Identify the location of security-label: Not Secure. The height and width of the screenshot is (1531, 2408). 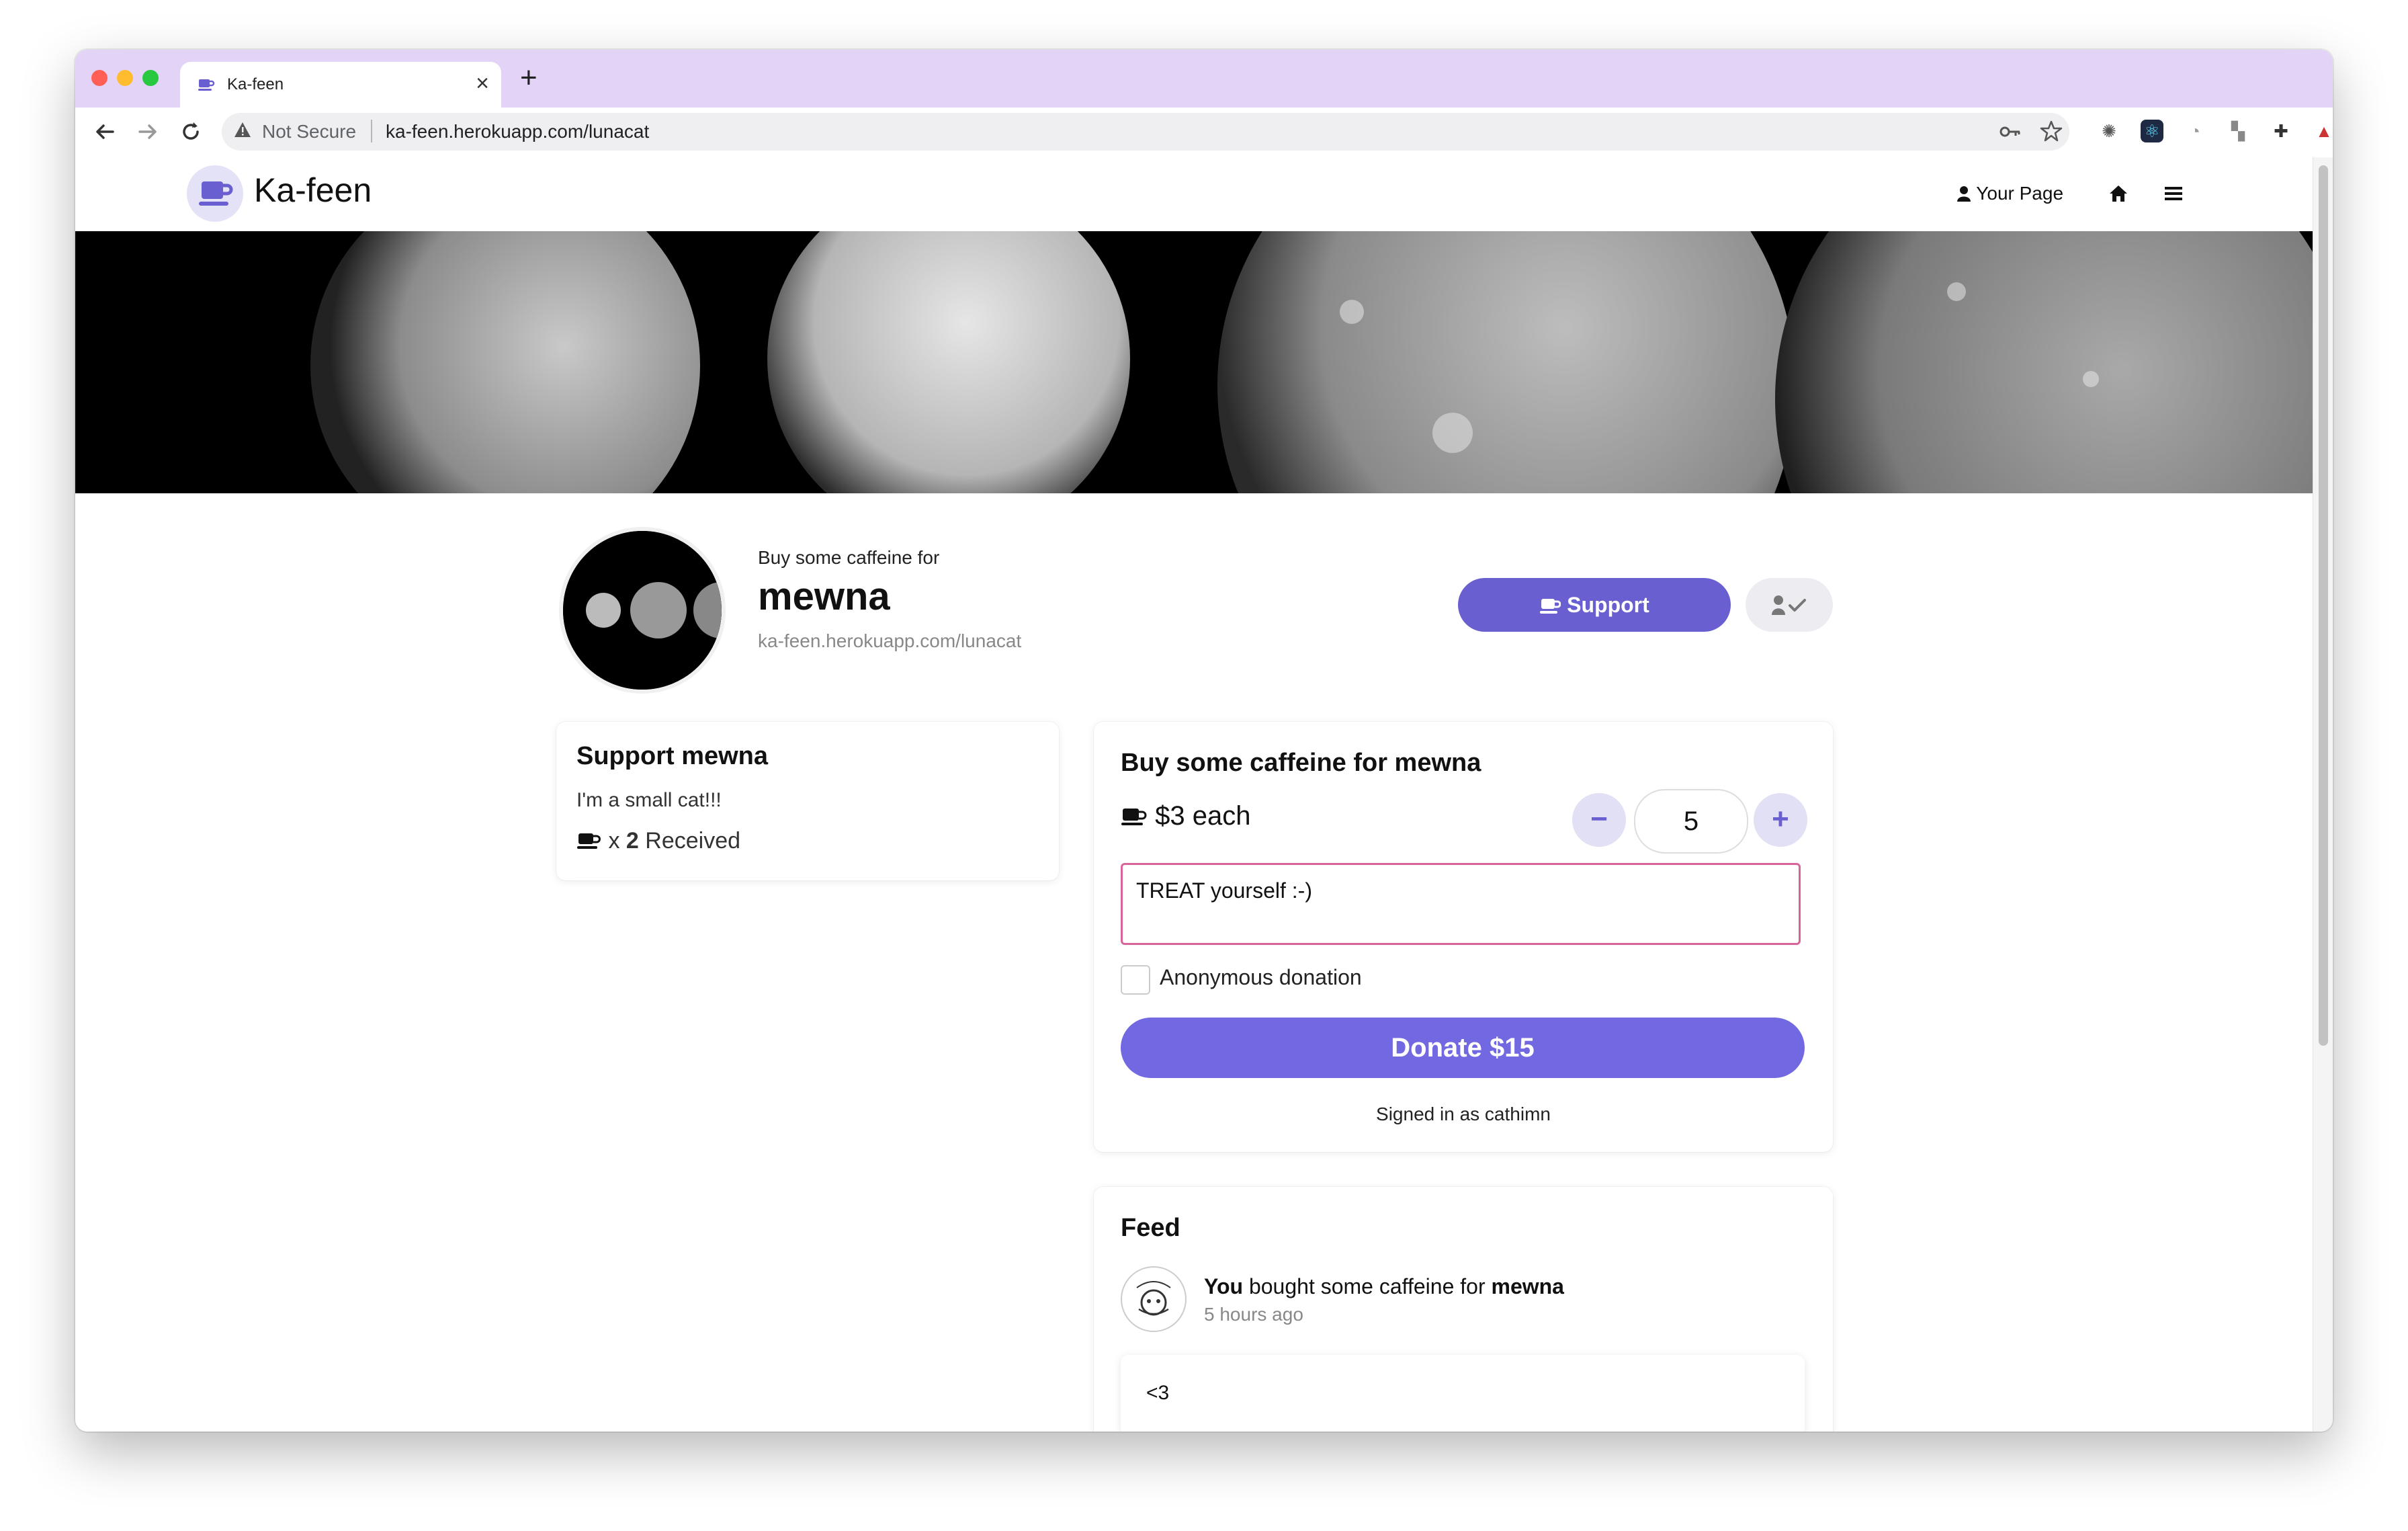
(309, 131).